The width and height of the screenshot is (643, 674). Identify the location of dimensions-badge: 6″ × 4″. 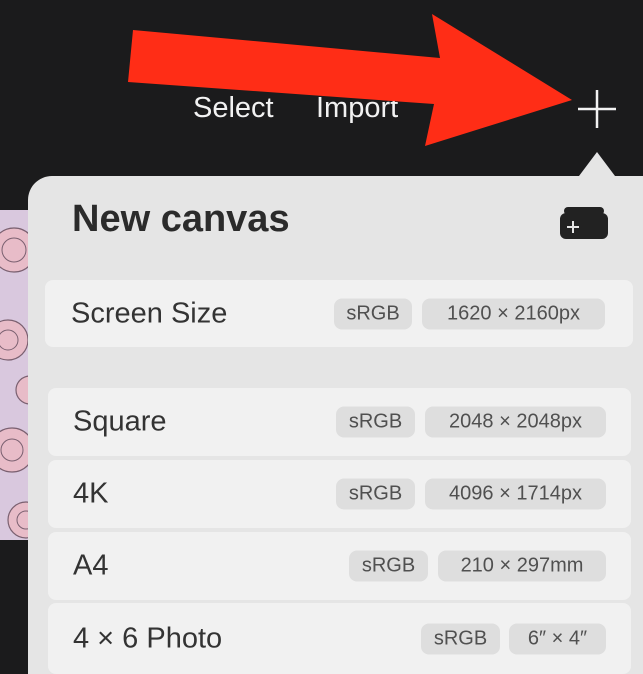
(557, 638).